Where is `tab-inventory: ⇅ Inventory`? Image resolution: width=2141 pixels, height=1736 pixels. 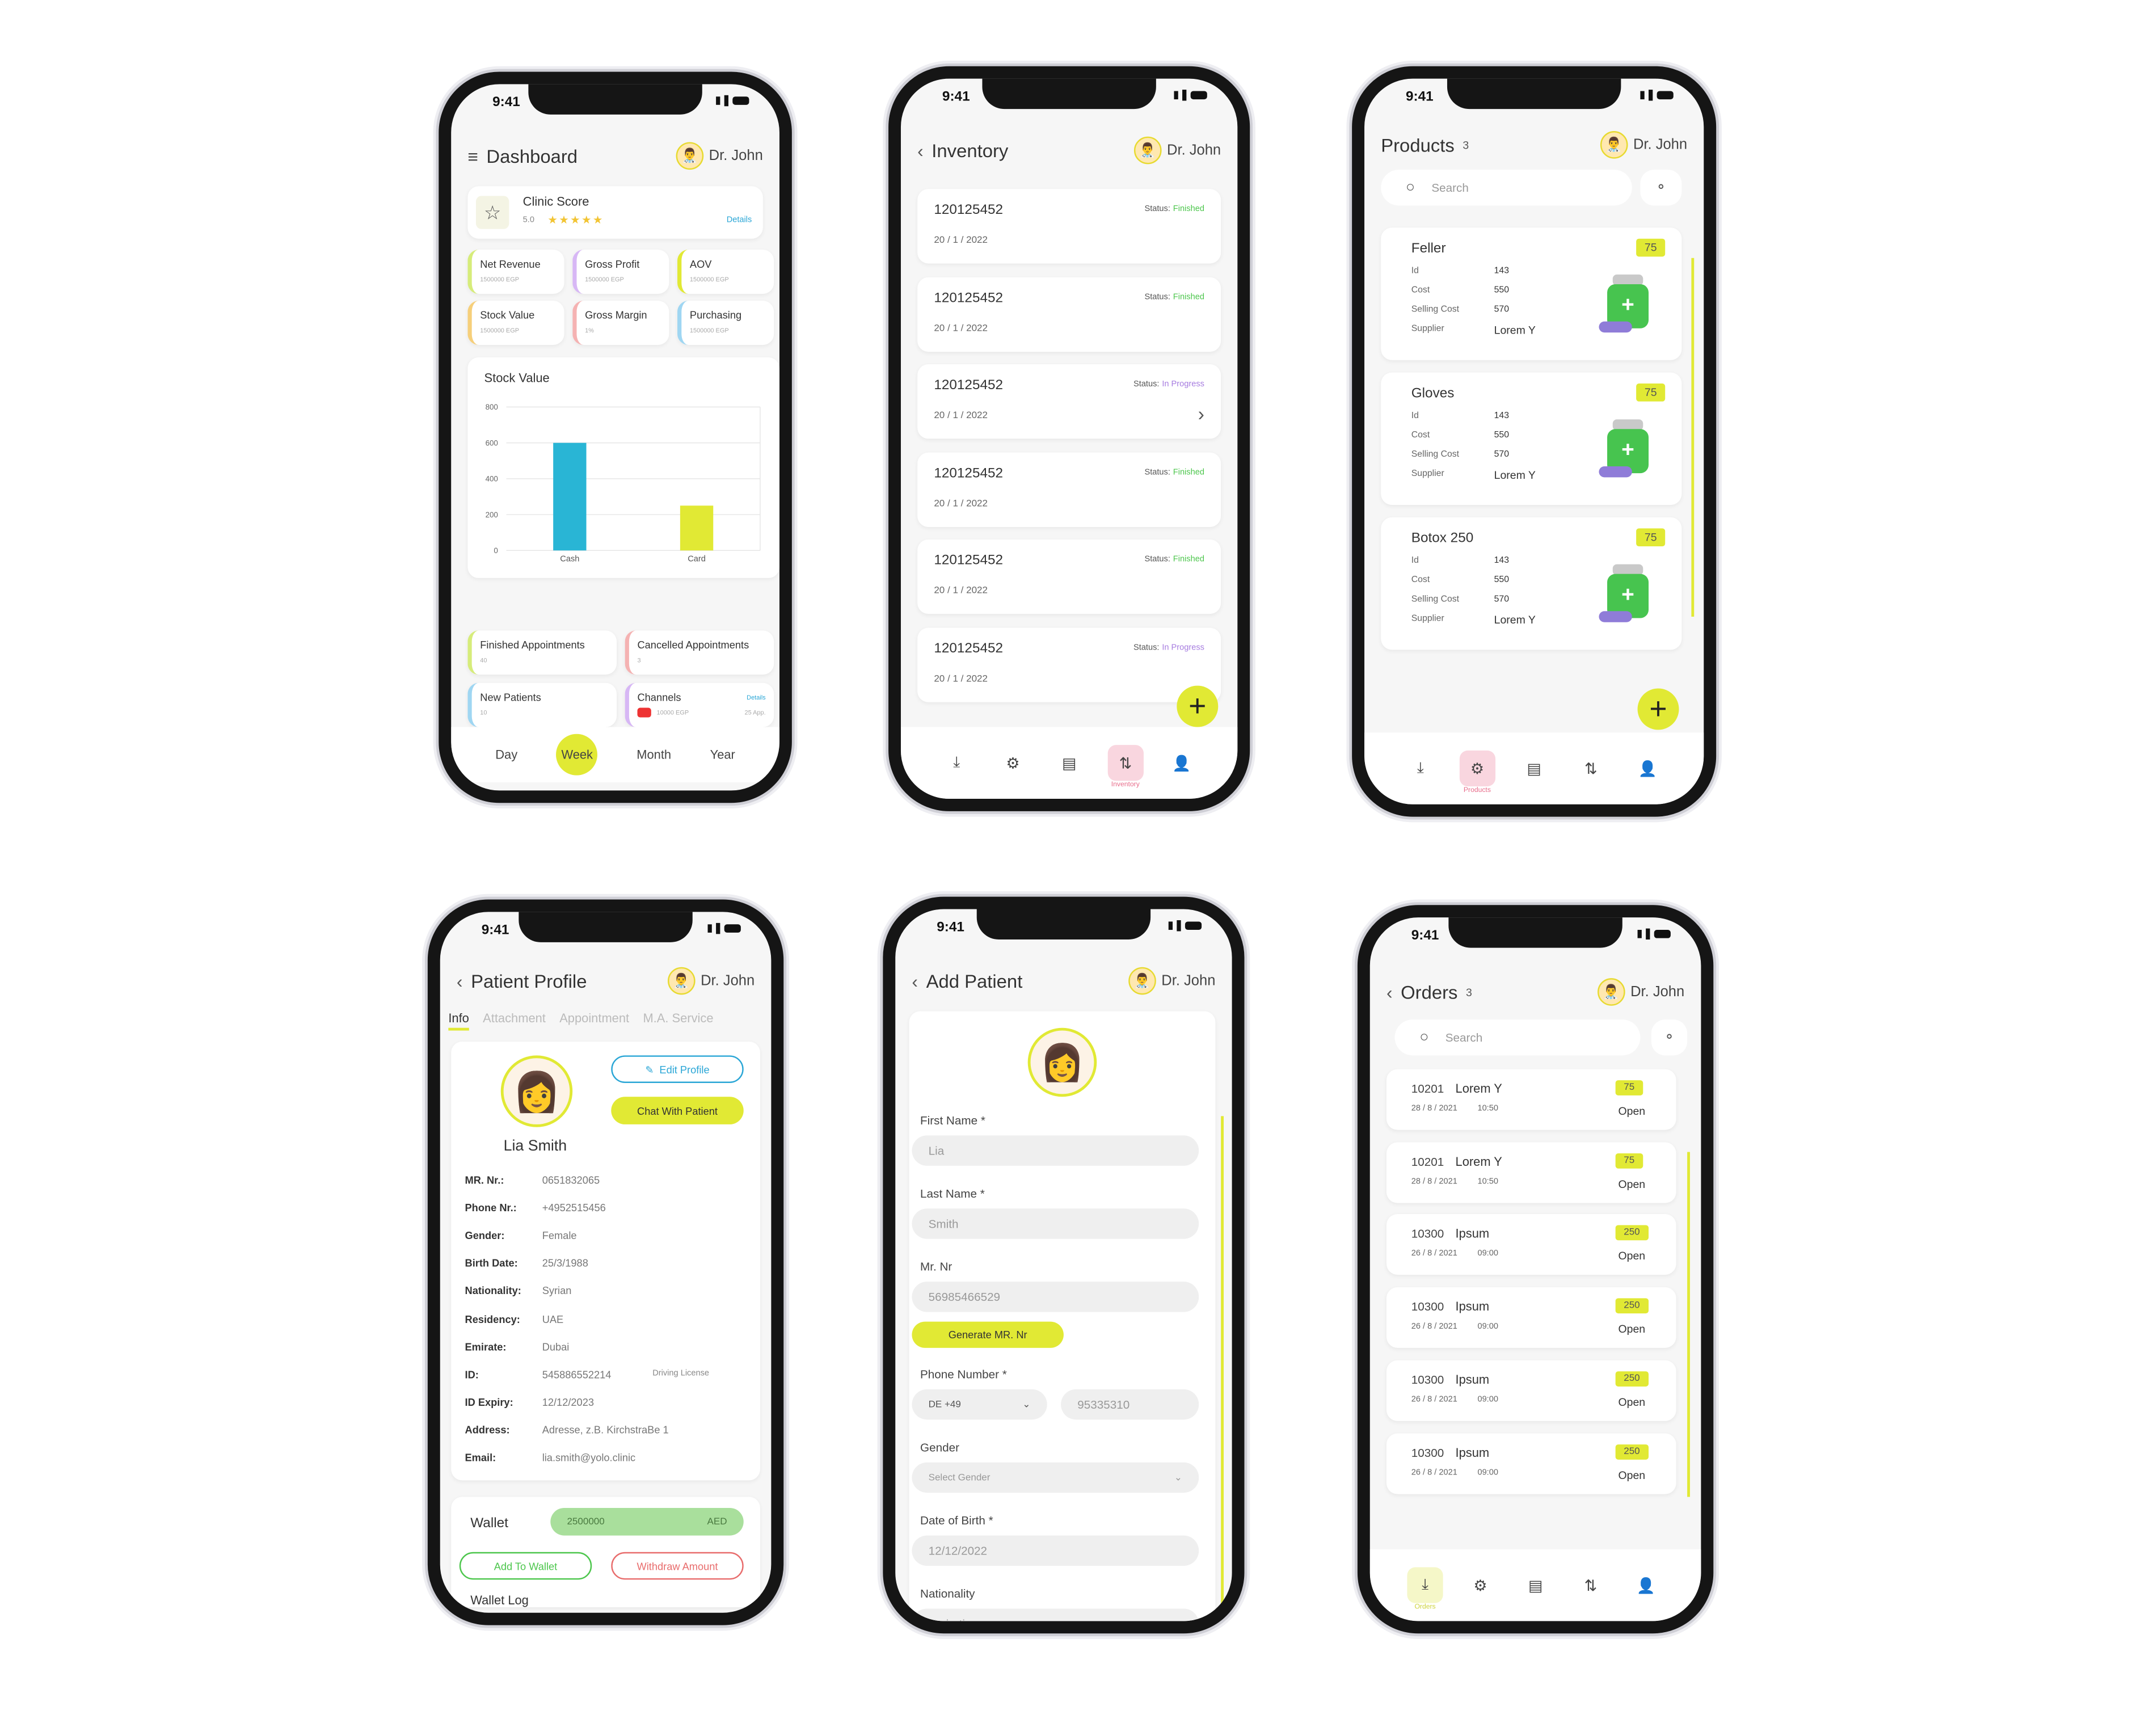 tab-inventory: ⇅ Inventory is located at coordinates (1125, 767).